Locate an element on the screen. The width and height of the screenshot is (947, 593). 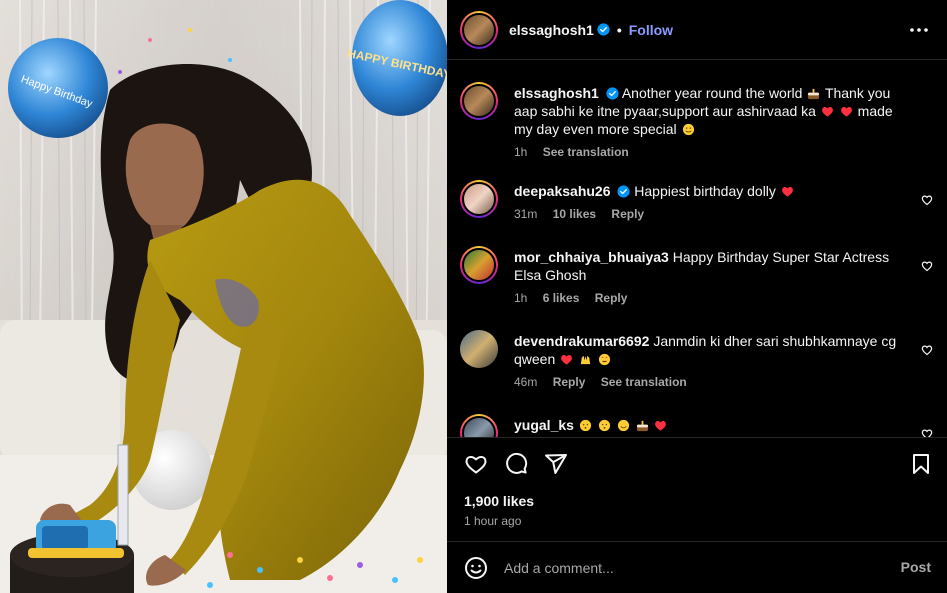
raising-hands-emoji-icon is located at coordinates (585, 360).